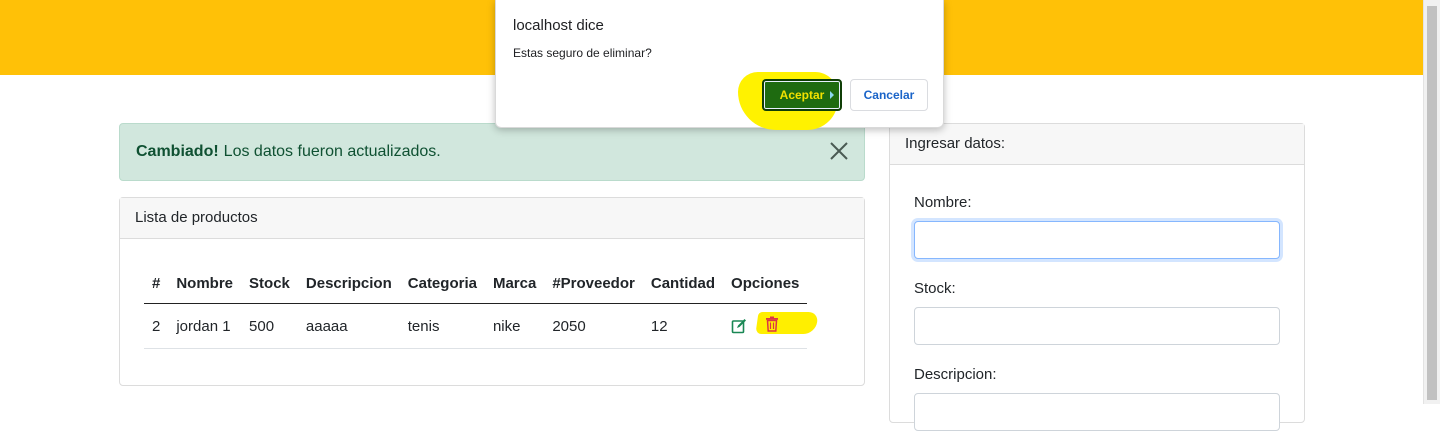 Image resolution: width=1440 pixels, height=431 pixels. I want to click on column-header: Marca, so click(514, 284).